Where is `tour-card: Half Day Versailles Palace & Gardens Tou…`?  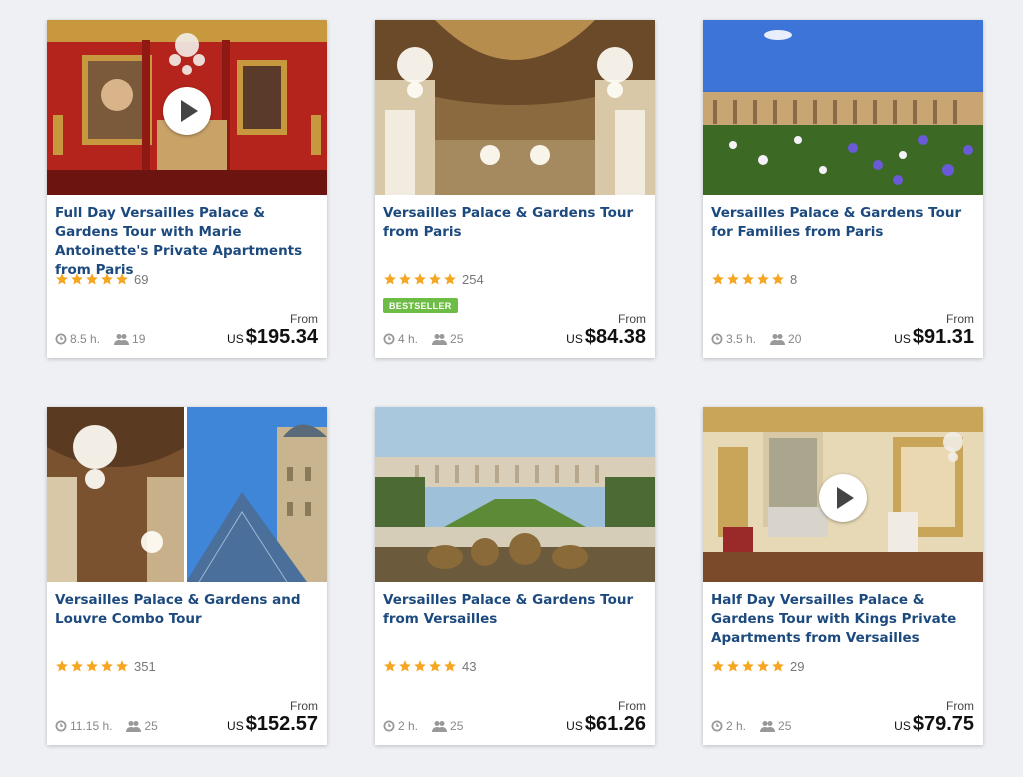 tour-card: Half Day Versailles Palace & Gardens Tou… is located at coordinates (843, 576).